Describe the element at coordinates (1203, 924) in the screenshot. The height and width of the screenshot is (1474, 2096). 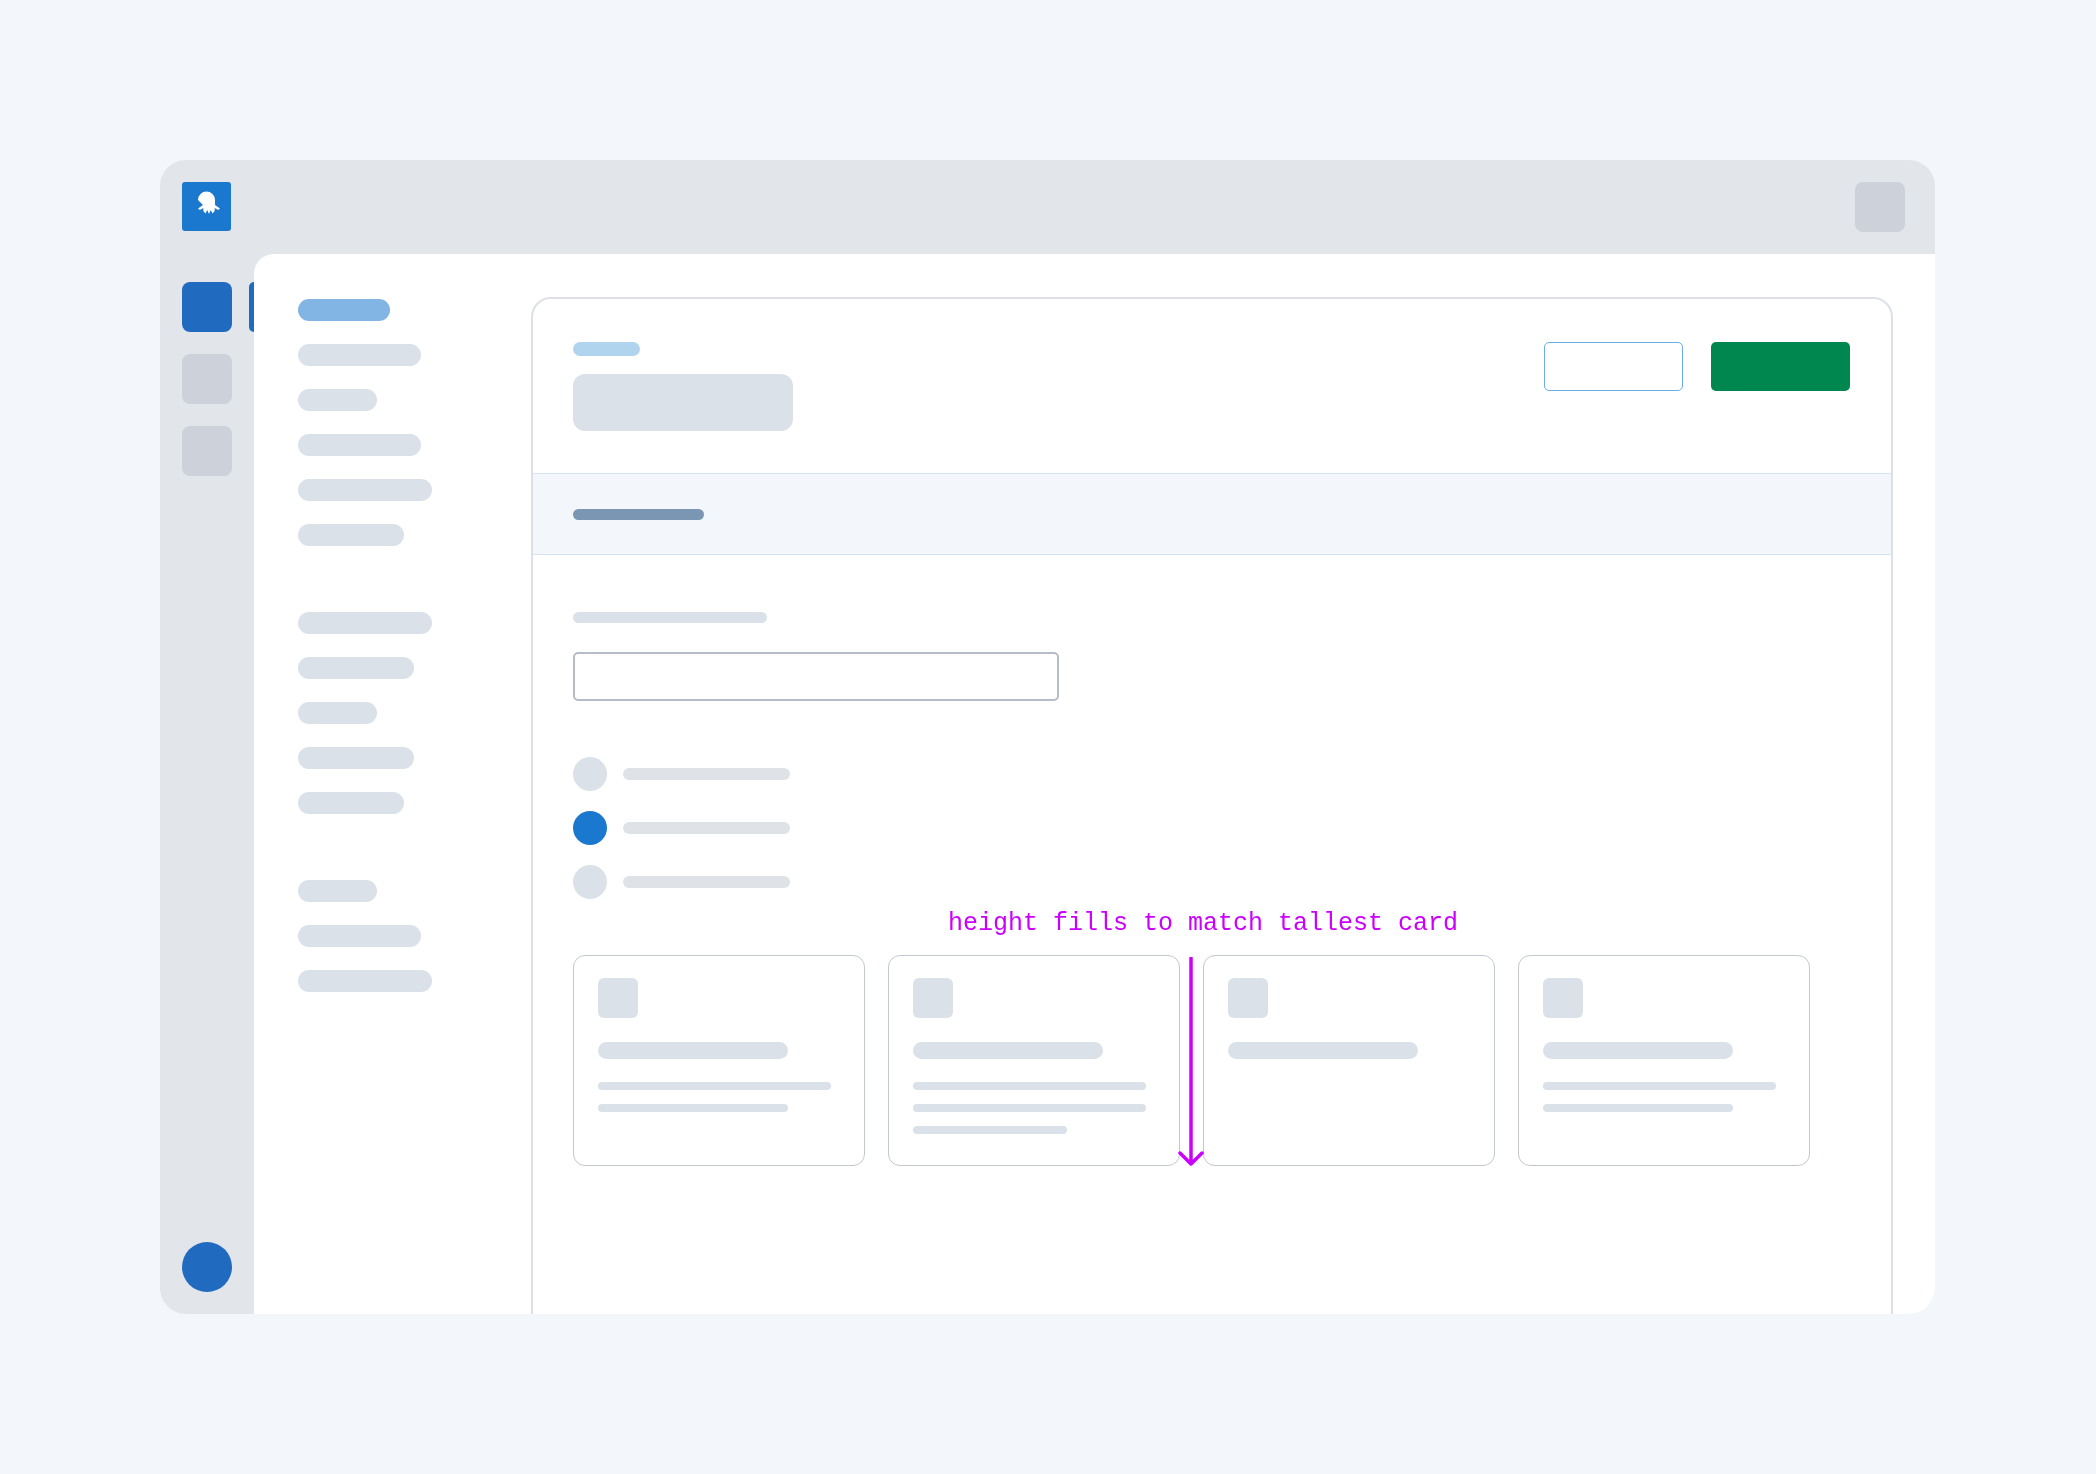
I see `annotation-text: height fills to match tallest card` at that location.